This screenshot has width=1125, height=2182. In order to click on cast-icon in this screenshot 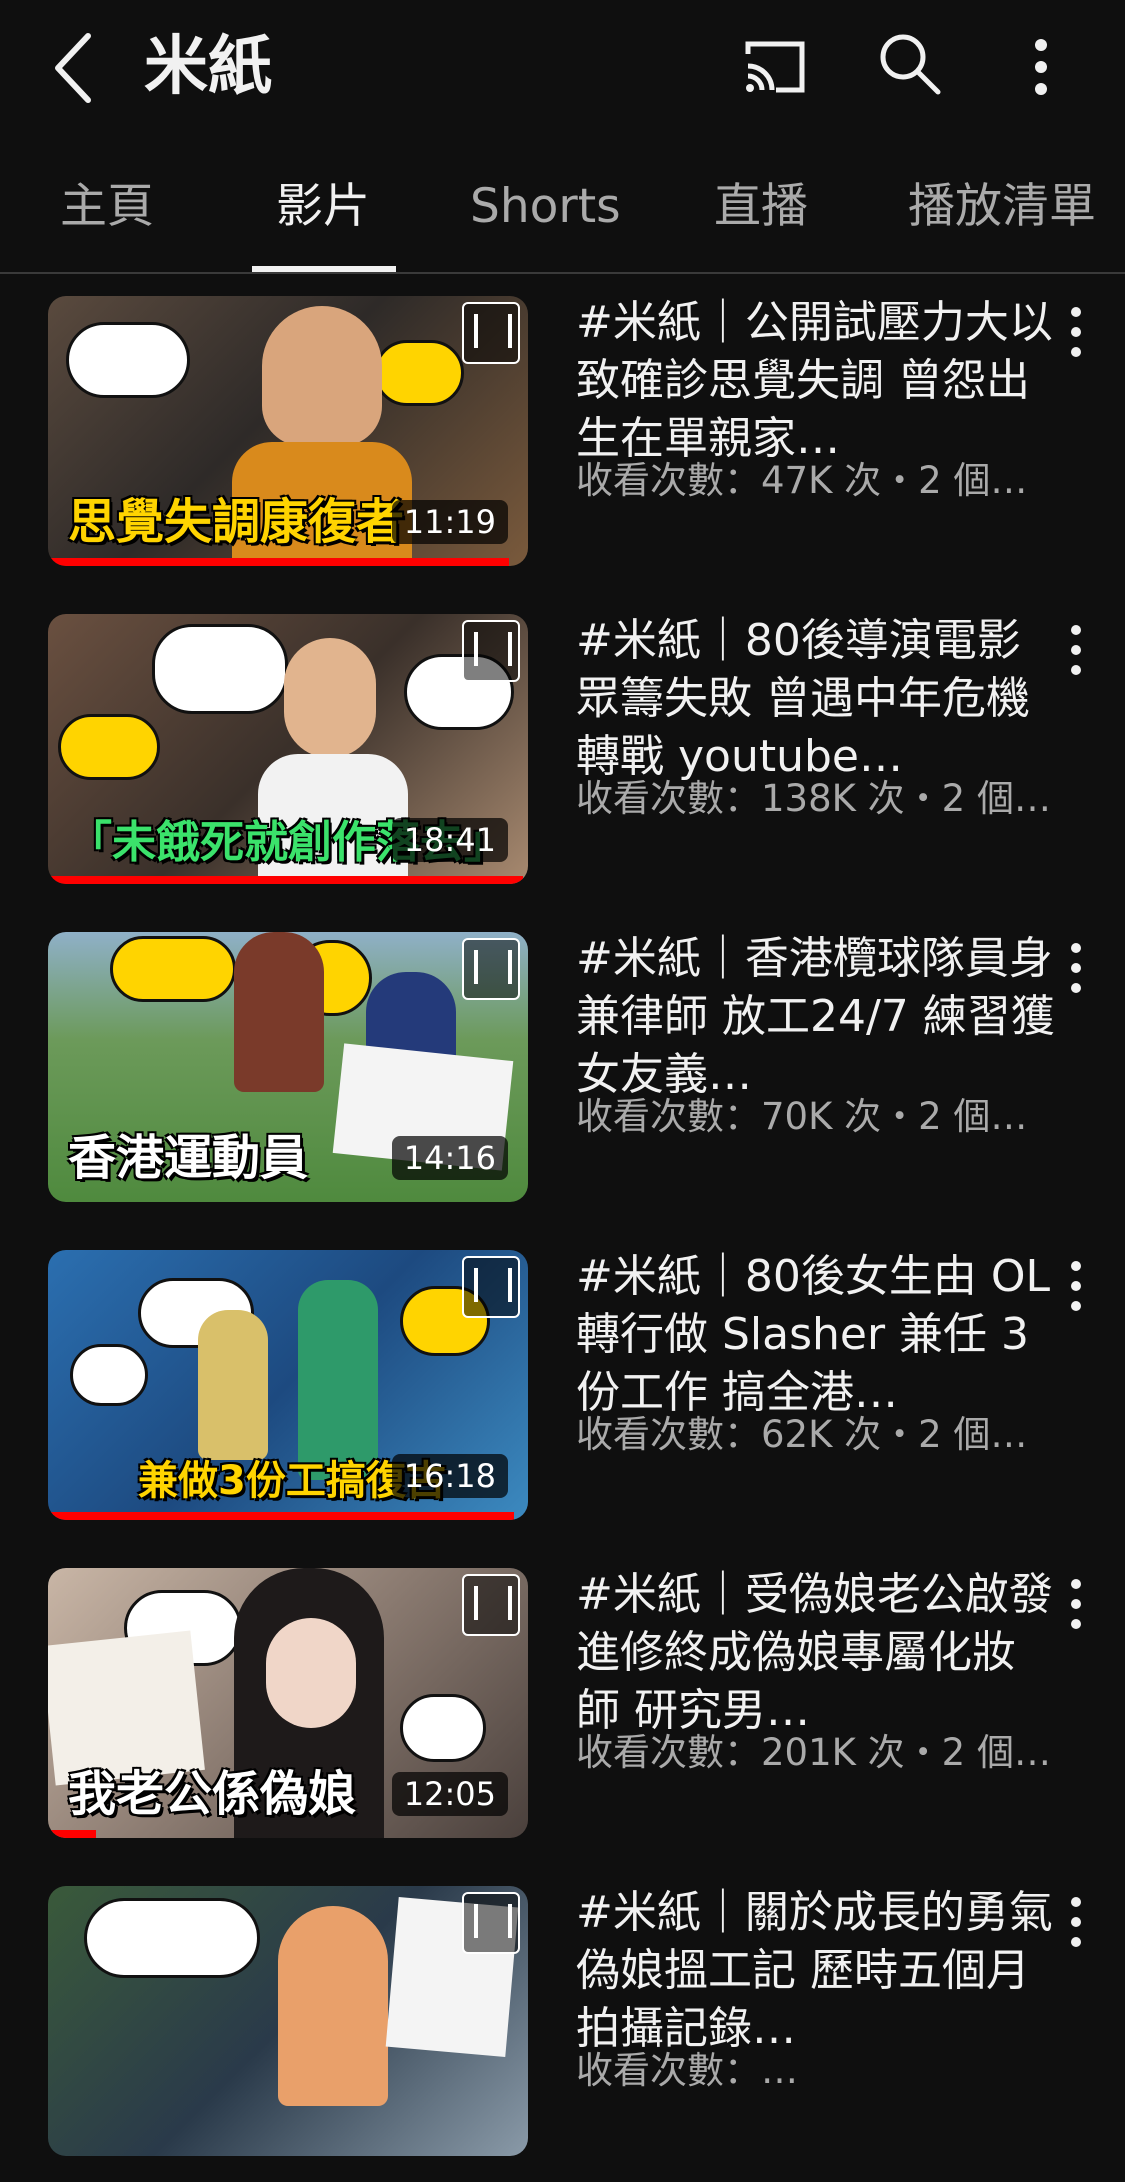, I will do `click(775, 67)`.